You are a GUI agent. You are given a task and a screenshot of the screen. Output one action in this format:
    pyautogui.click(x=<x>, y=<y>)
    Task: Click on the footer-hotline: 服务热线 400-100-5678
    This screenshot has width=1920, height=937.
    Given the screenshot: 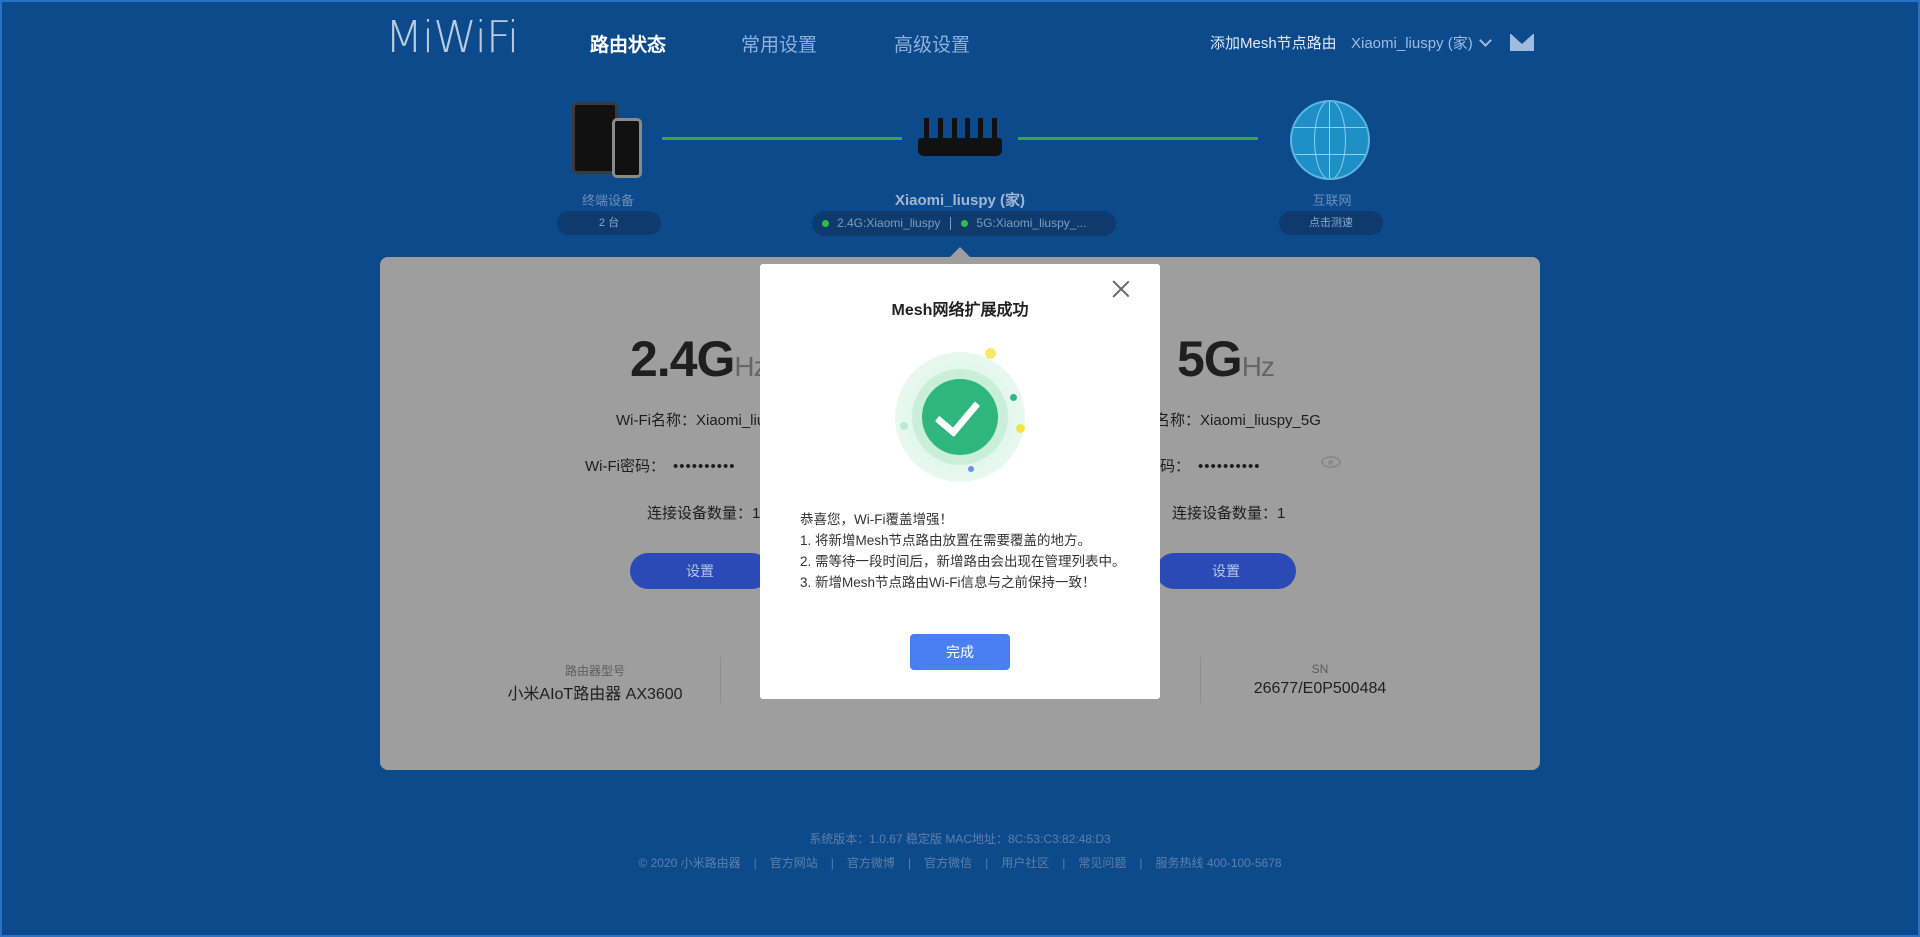 What is the action you would take?
    pyautogui.click(x=1218, y=863)
    